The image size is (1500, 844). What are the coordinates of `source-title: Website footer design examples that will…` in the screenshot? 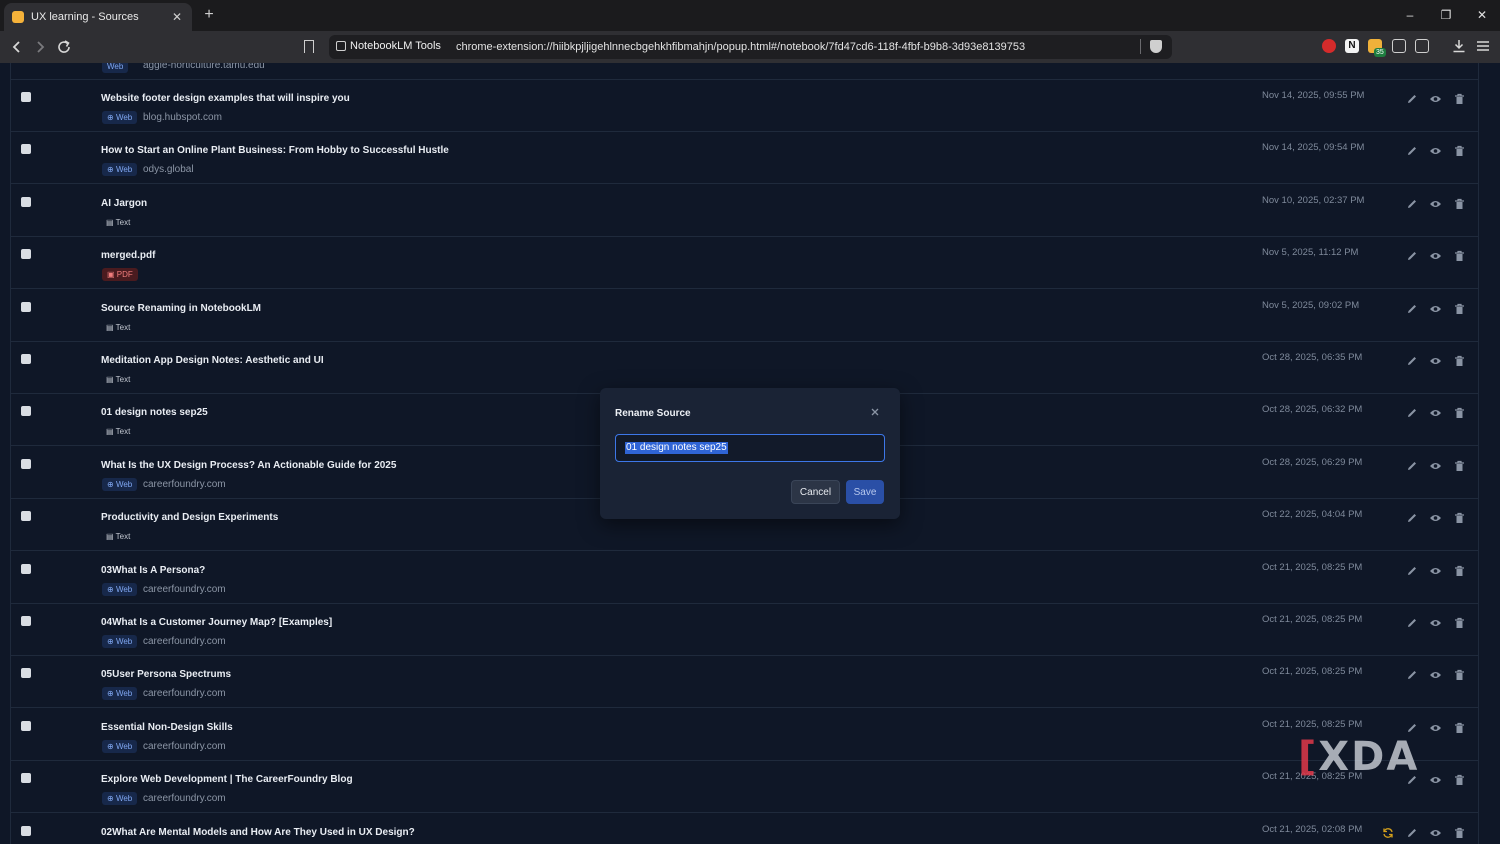 It's located at (225, 98).